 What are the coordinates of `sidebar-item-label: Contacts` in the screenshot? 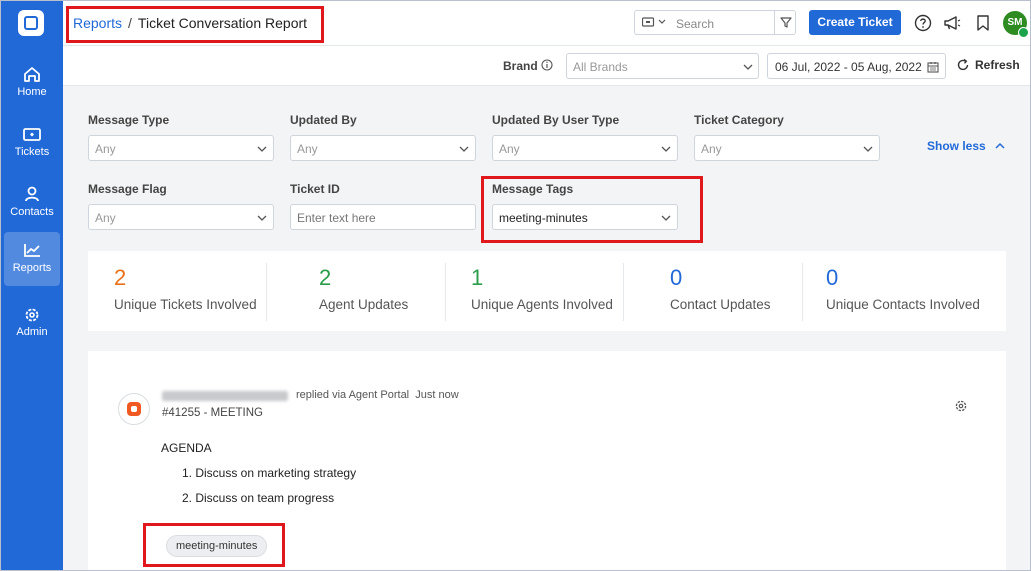 It's located at (32, 212).